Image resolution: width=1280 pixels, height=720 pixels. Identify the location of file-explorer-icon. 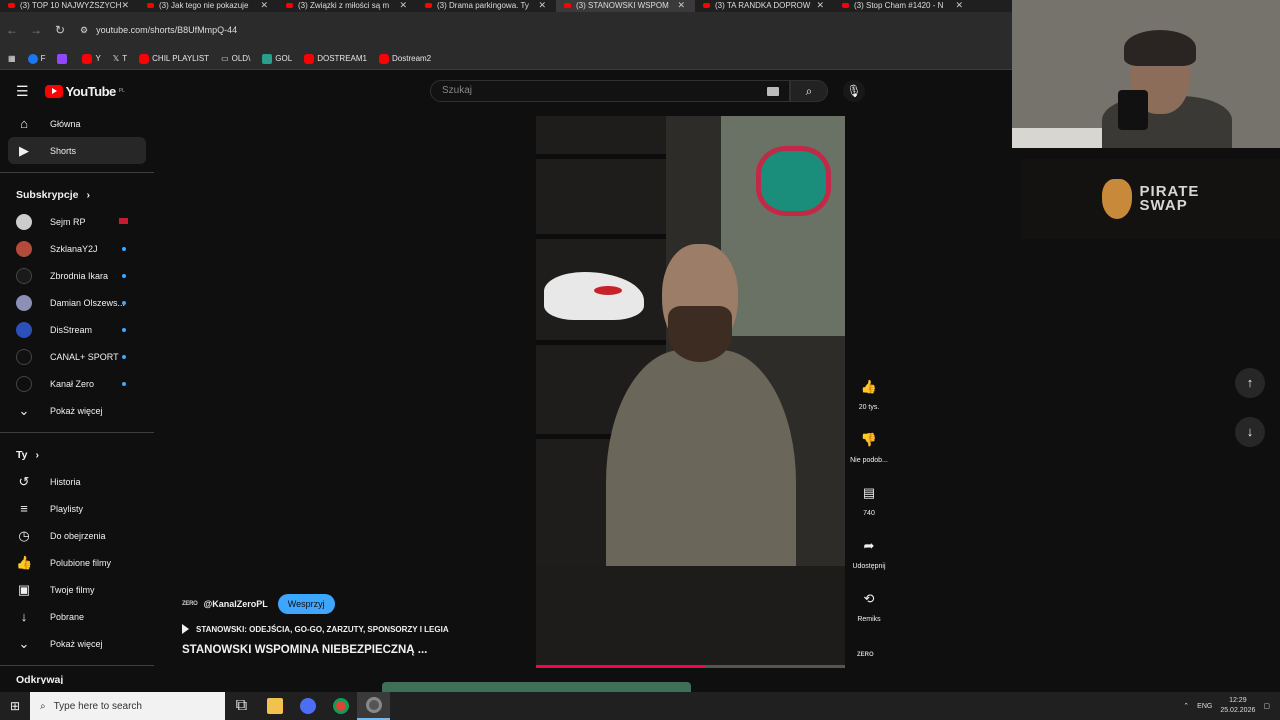
(274, 706).